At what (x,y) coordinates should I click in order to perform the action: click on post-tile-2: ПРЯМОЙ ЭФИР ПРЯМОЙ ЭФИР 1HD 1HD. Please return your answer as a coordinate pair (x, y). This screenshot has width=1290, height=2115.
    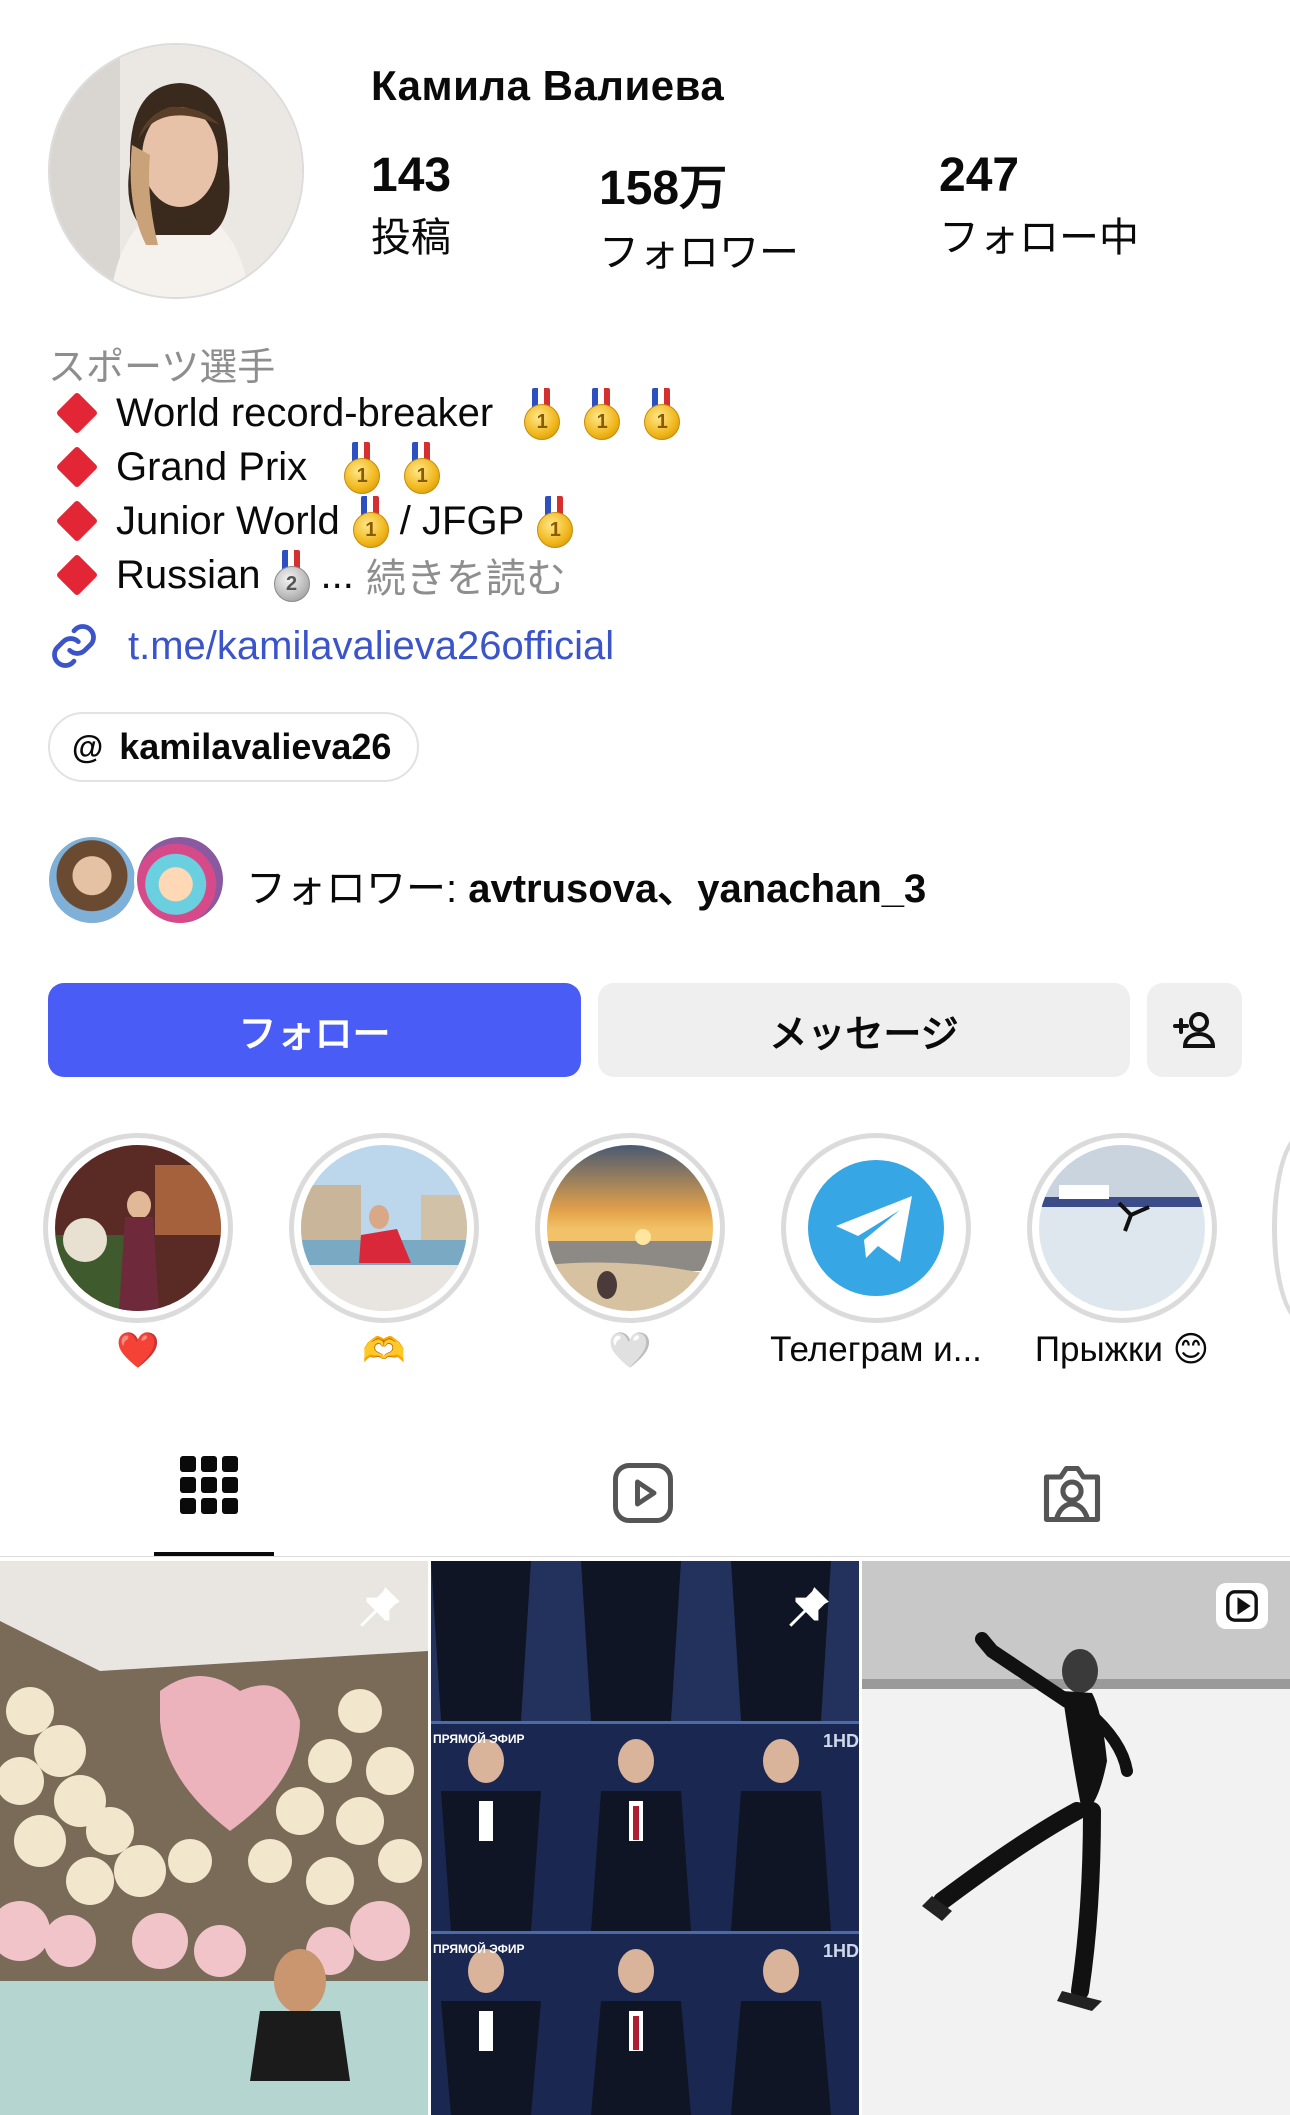
    Looking at the image, I should click on (645, 1838).